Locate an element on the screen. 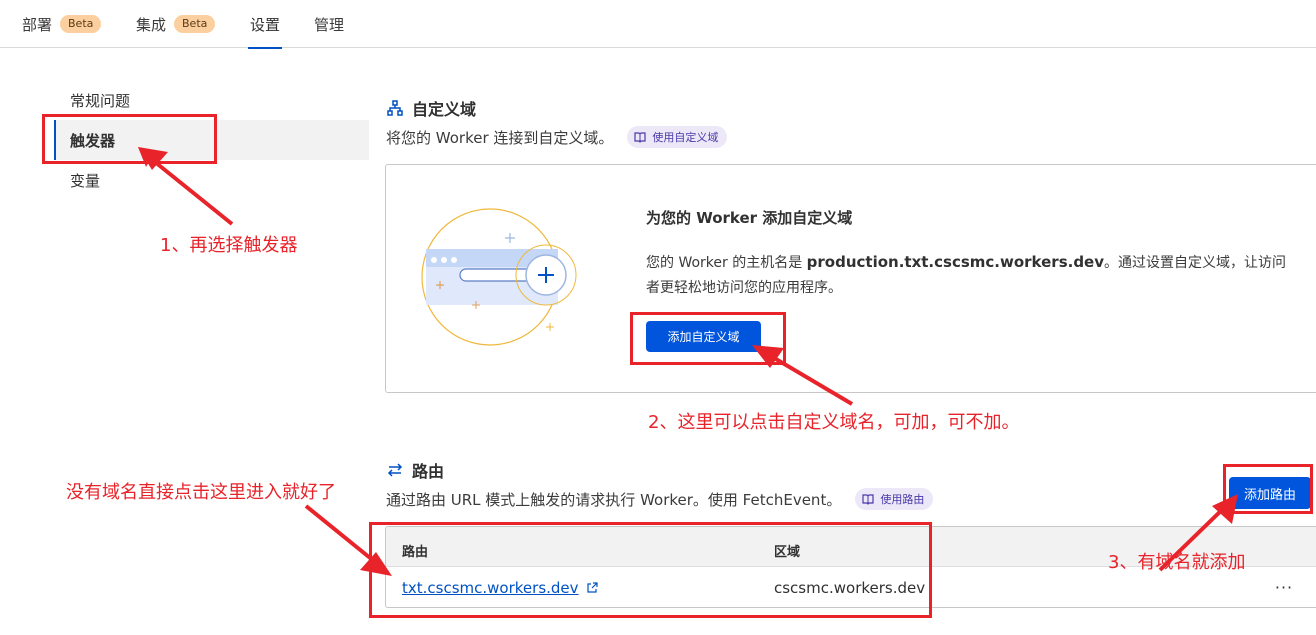 The image size is (1316, 635). custom-domain-doc-link: 使用自定义域 is located at coordinates (677, 137).